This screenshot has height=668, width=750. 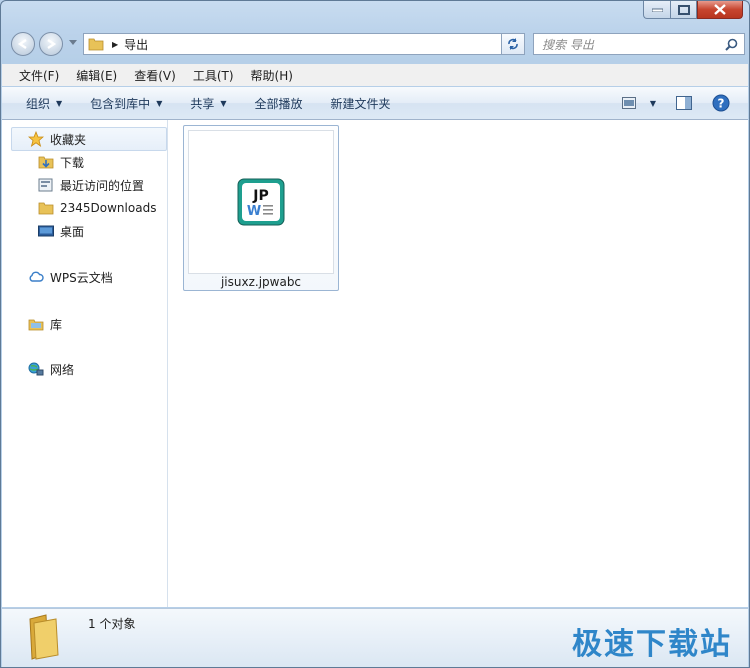 I want to click on include-in-library-button: 包含到库中 ▼, so click(x=126, y=103).